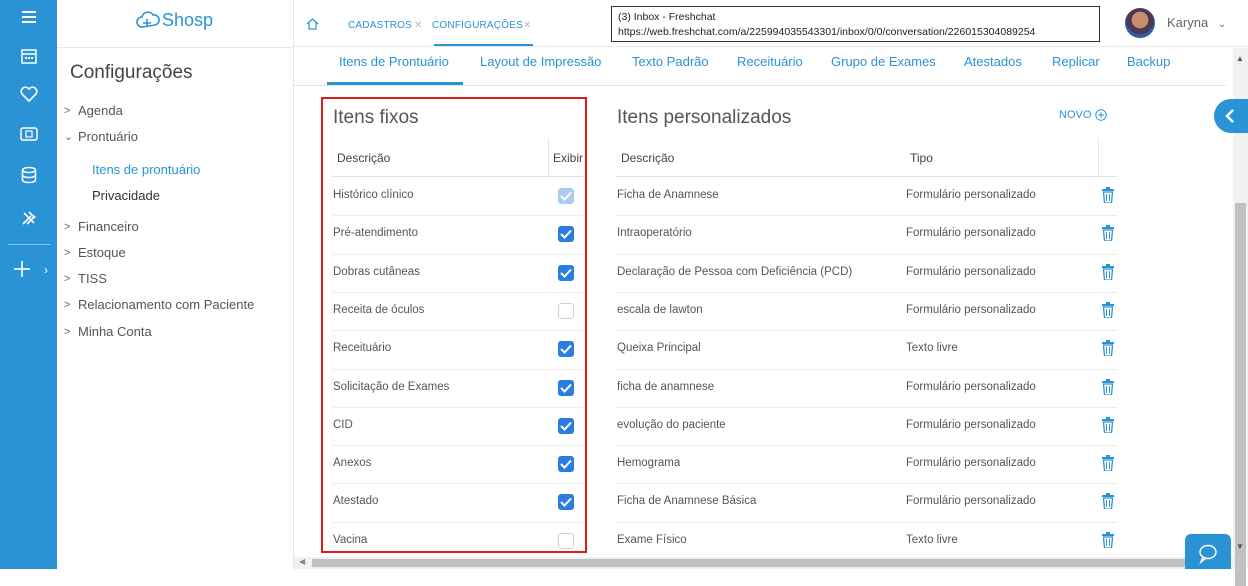 Image resolution: width=1248 pixels, height=586 pixels. I want to click on tools-icon, so click(28, 218).